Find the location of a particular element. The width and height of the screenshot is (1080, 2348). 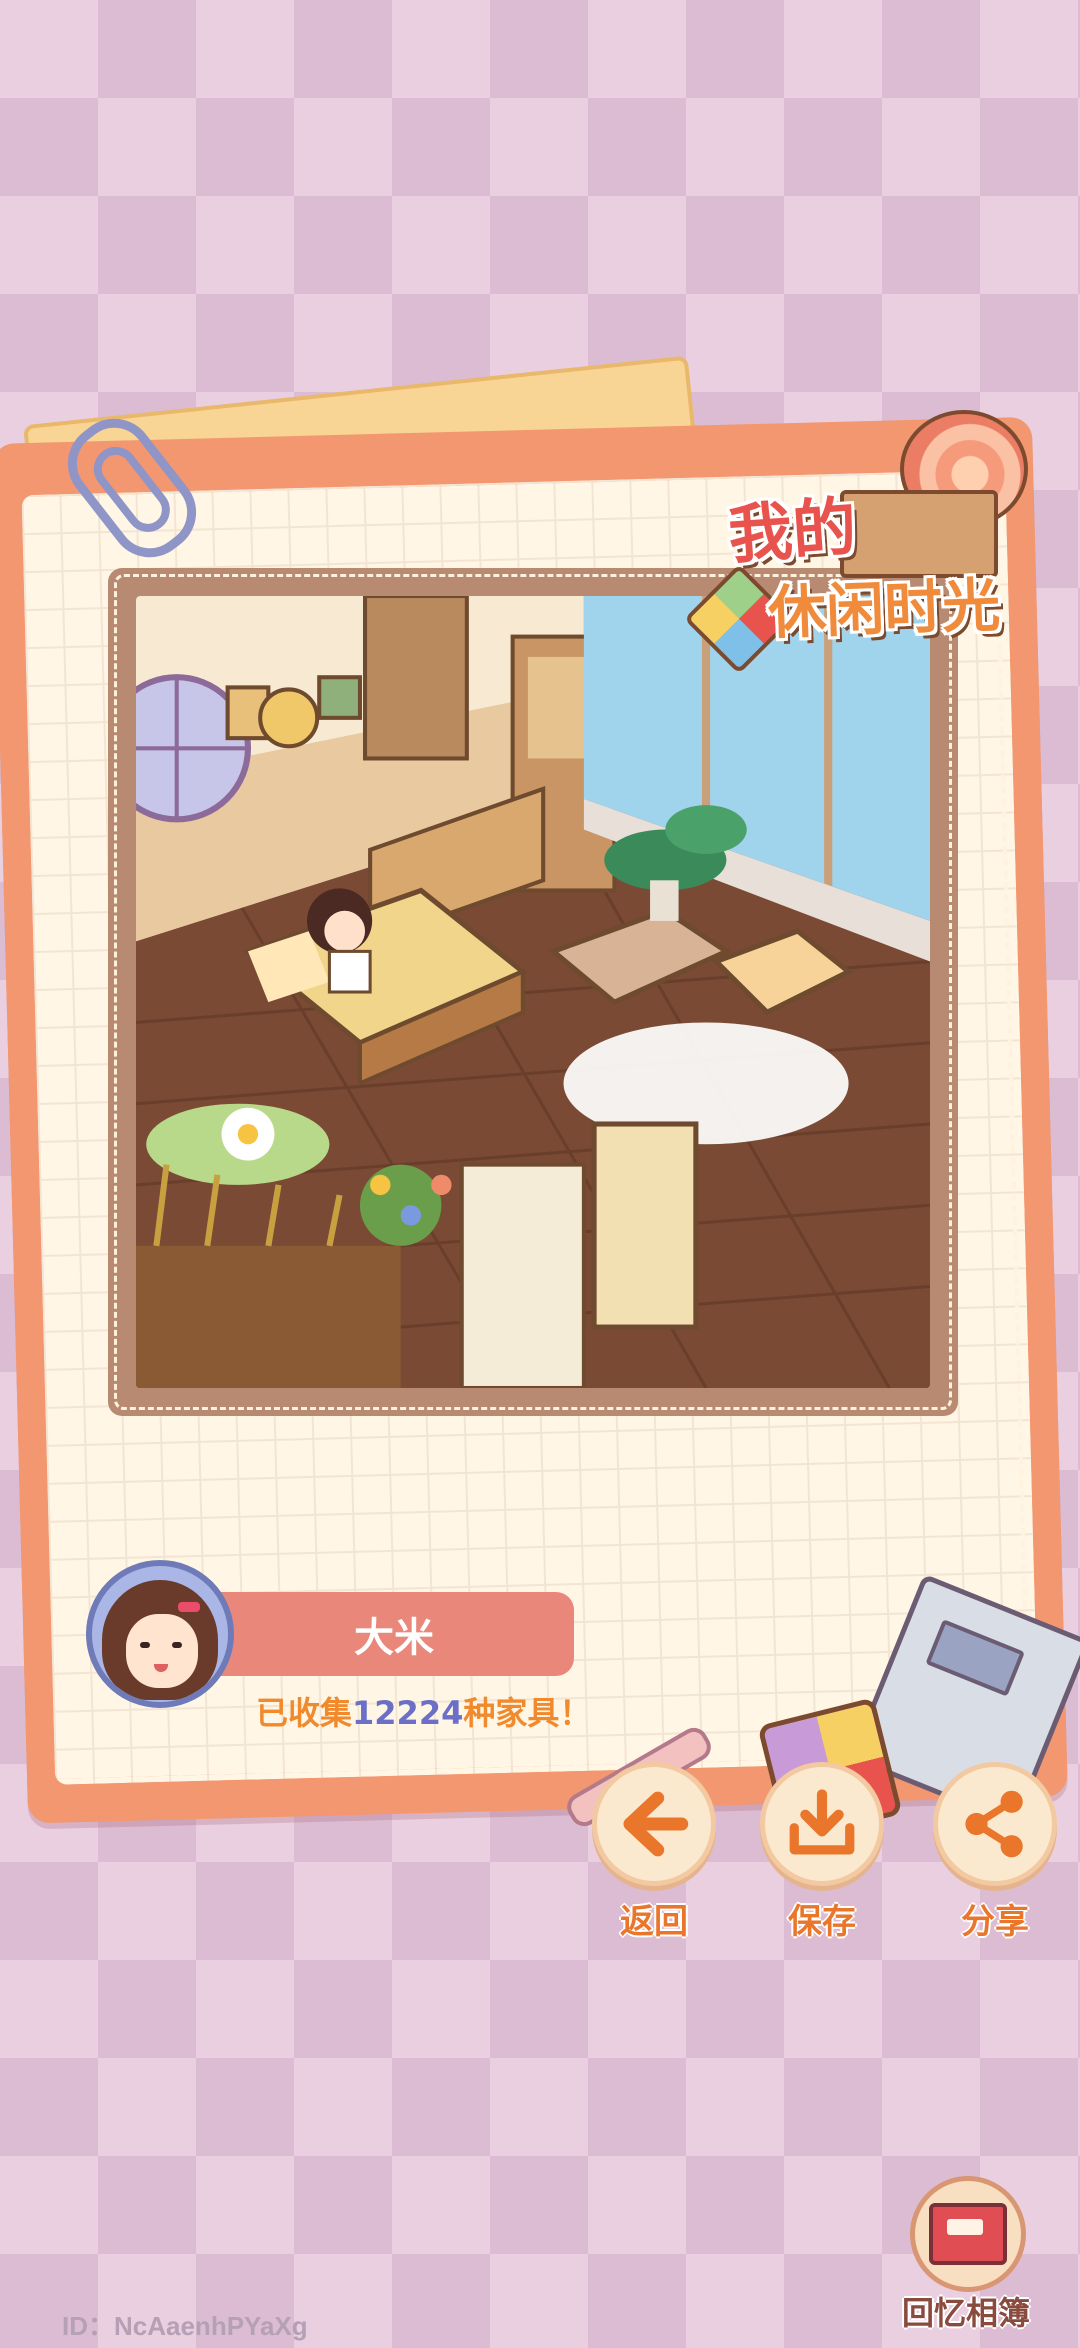

share-button-circle is located at coordinates (995, 1824).